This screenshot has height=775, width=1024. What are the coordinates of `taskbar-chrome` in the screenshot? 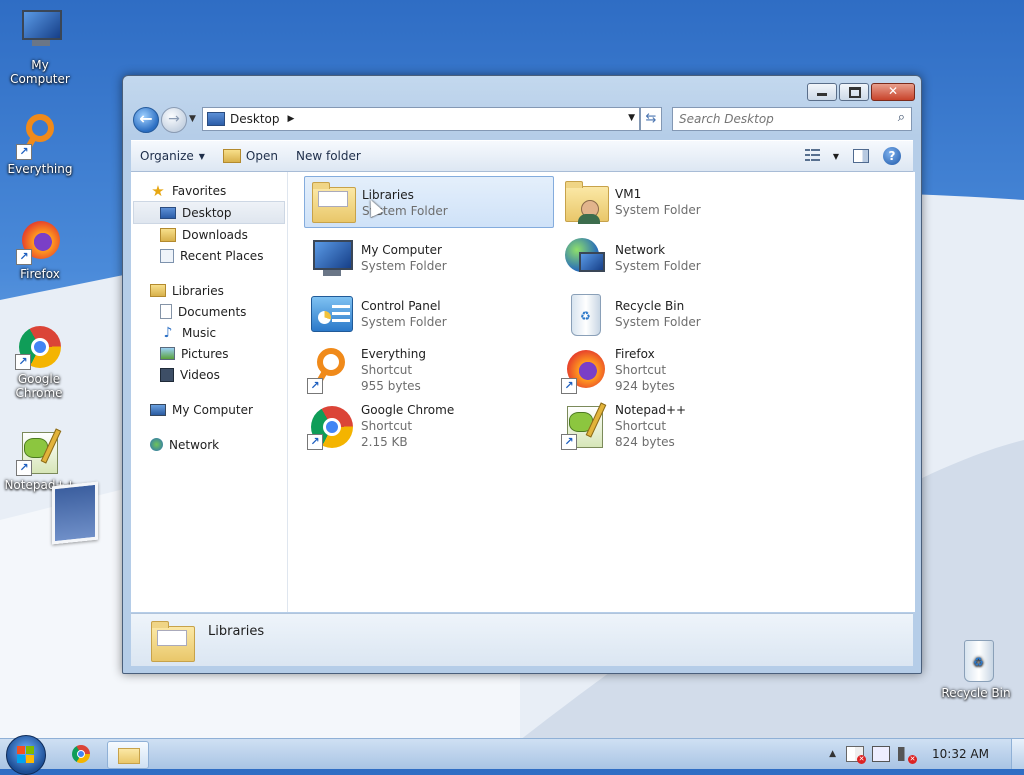 It's located at (80, 754).